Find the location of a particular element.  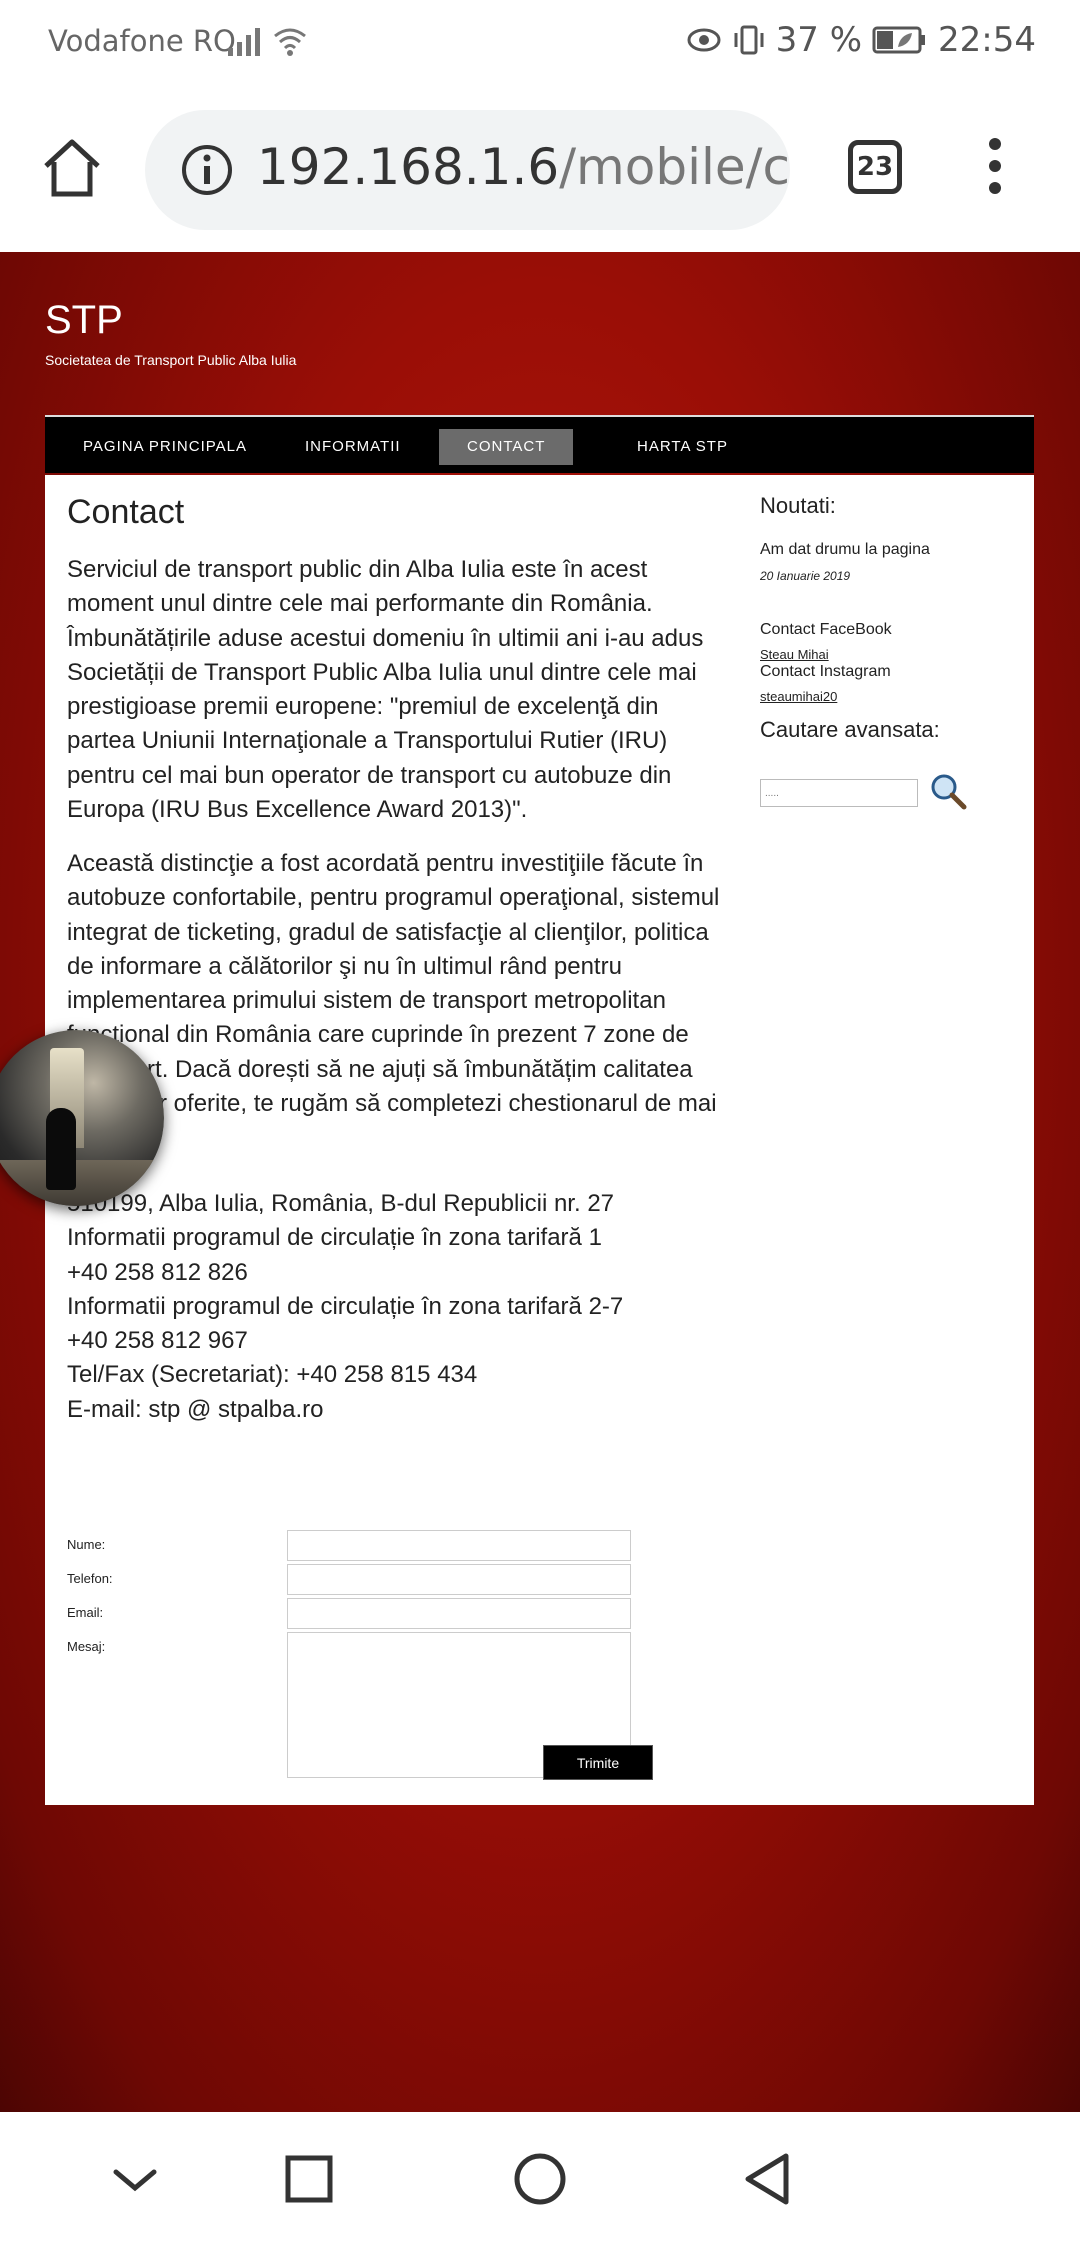

search-icon is located at coordinates (948, 791).